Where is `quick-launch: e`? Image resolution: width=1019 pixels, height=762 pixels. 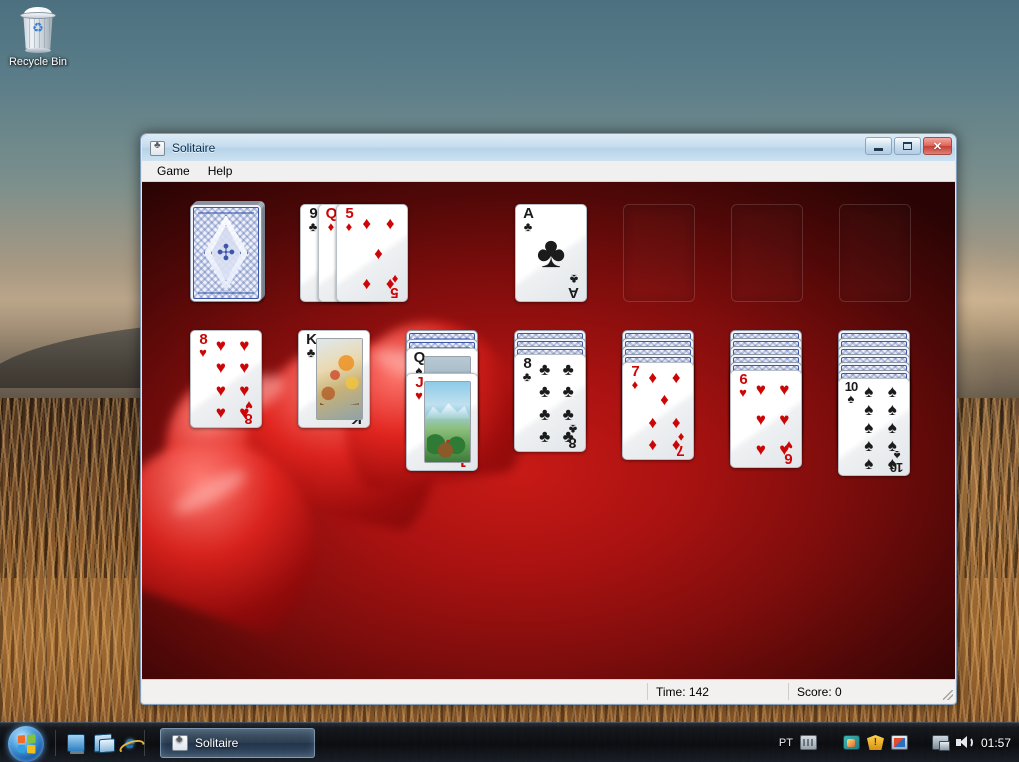 quick-launch: e is located at coordinates (103, 743).